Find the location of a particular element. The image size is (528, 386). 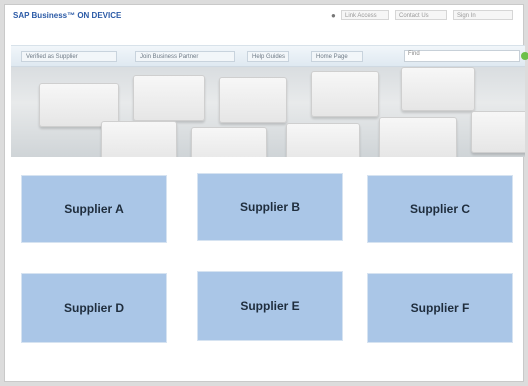

nav-tab-verified-supplier: Verified as Supplier is located at coordinates (69, 56).